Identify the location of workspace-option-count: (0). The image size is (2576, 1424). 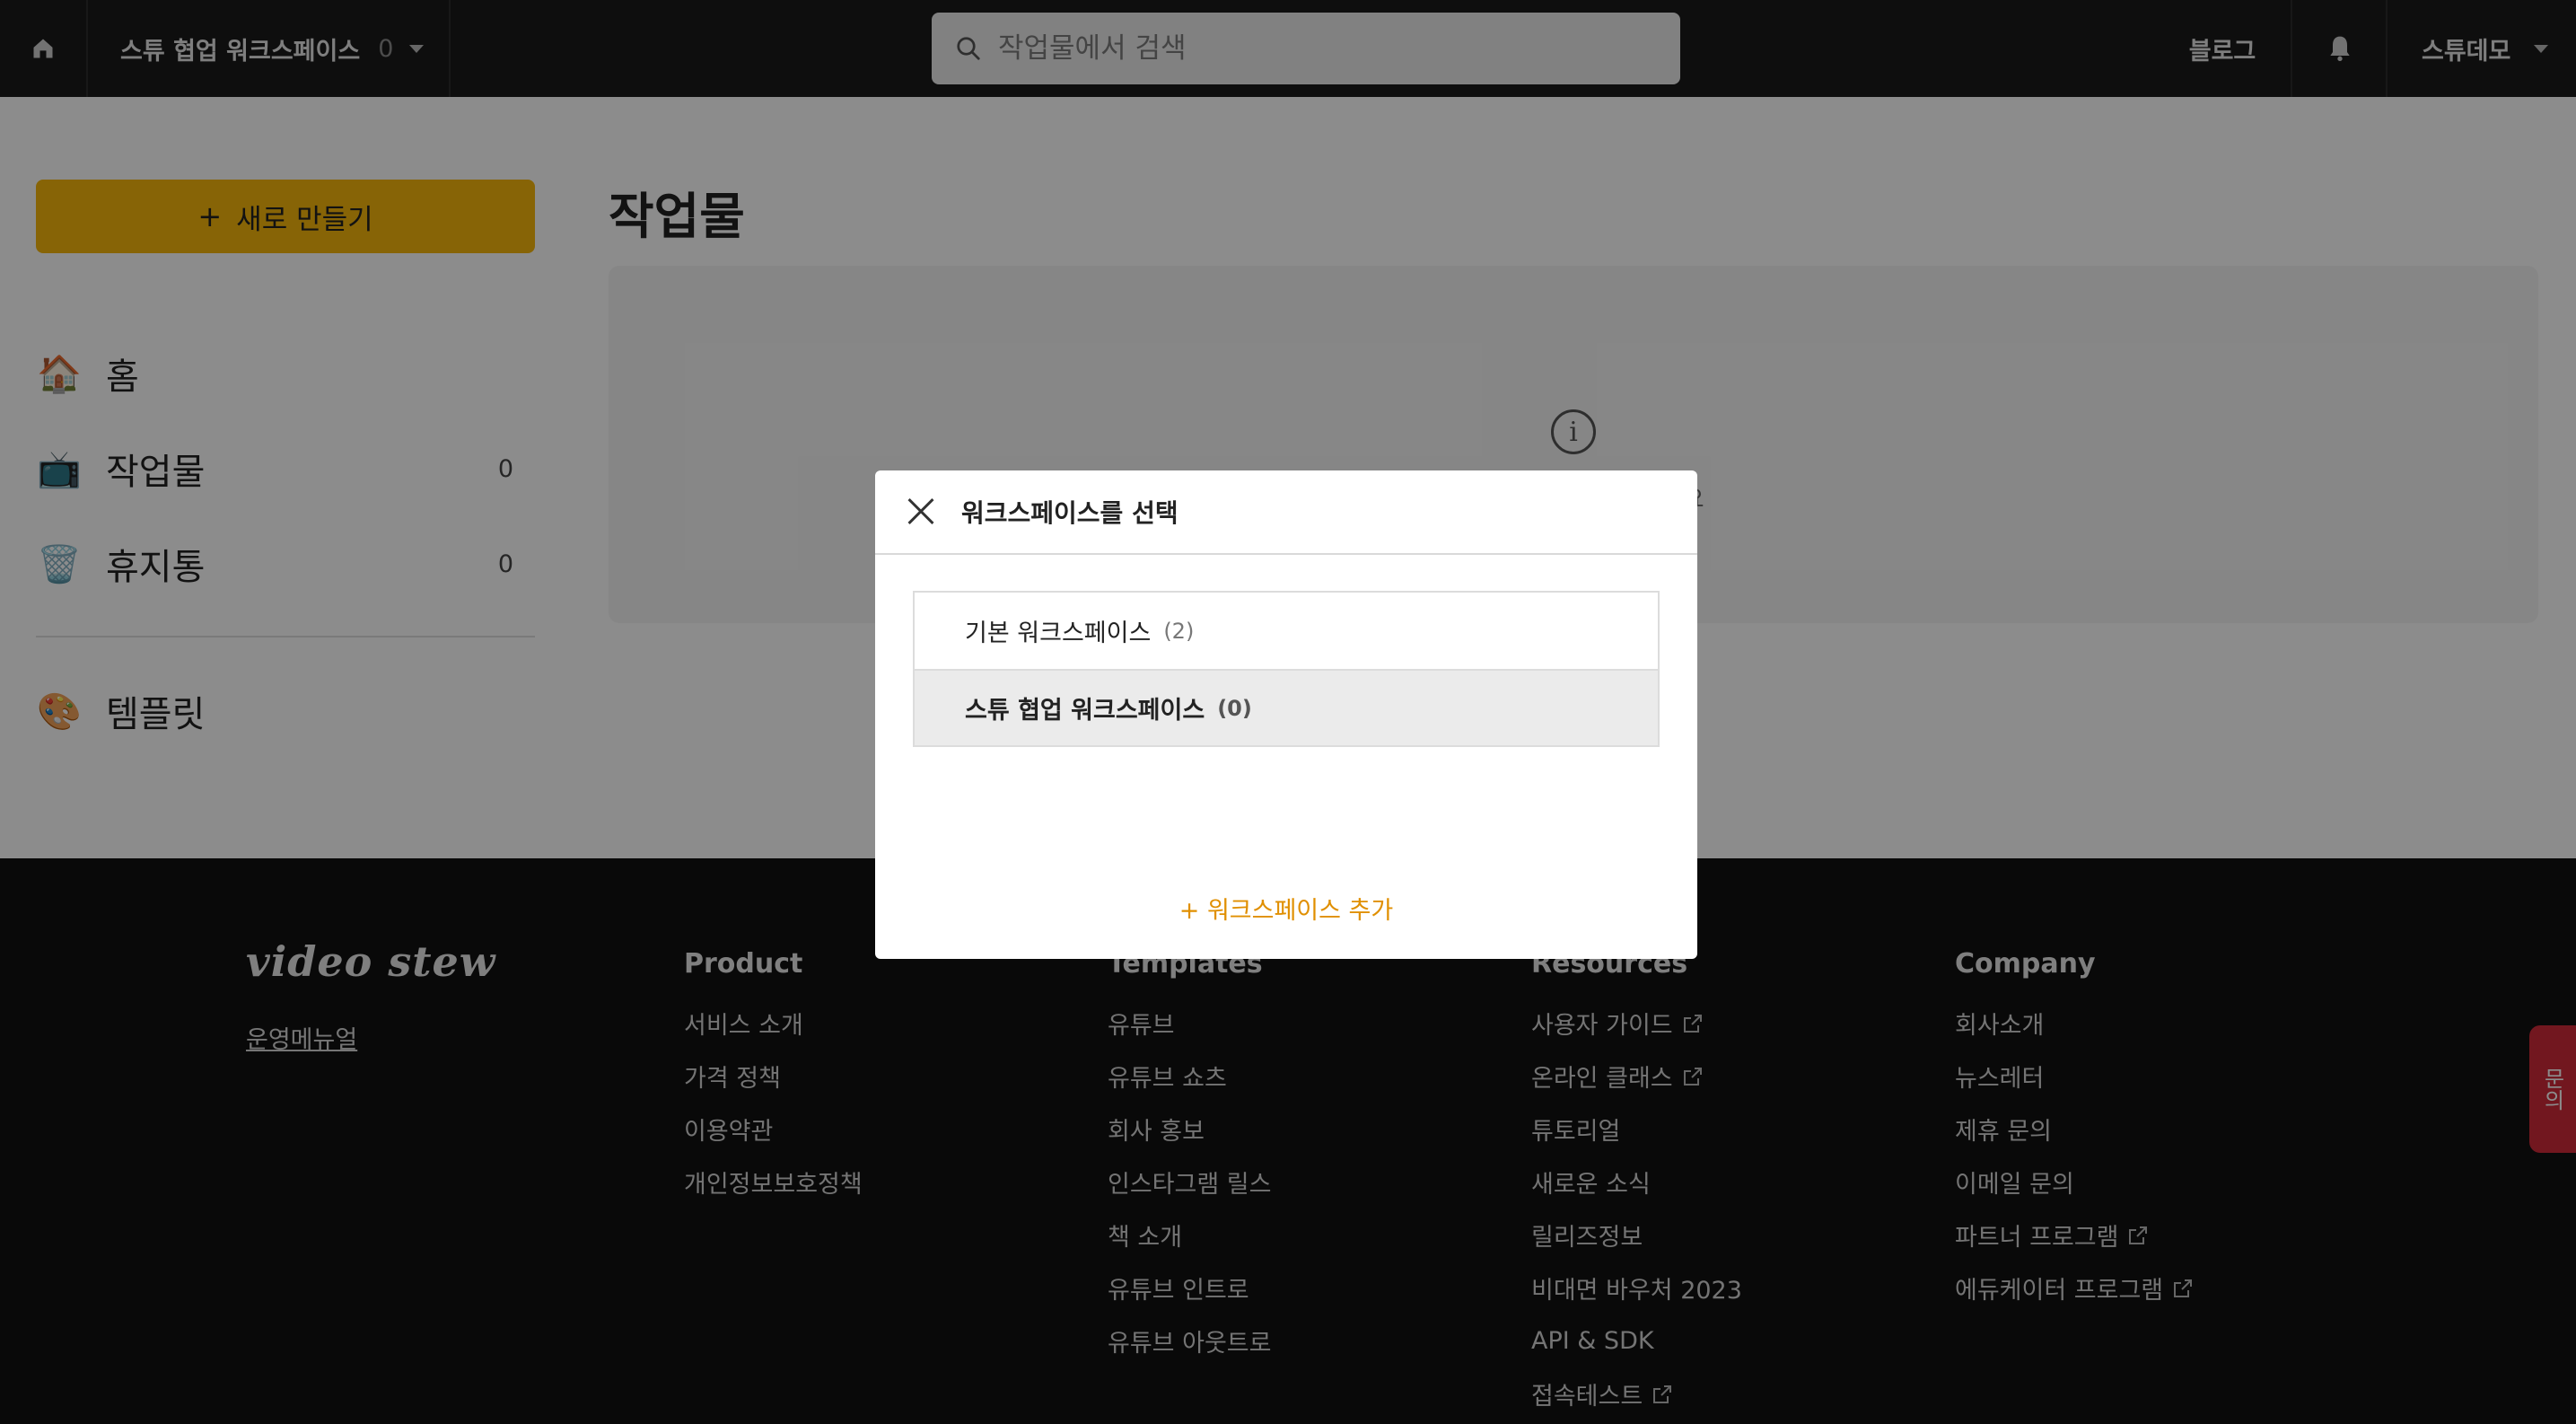
(1234, 708).